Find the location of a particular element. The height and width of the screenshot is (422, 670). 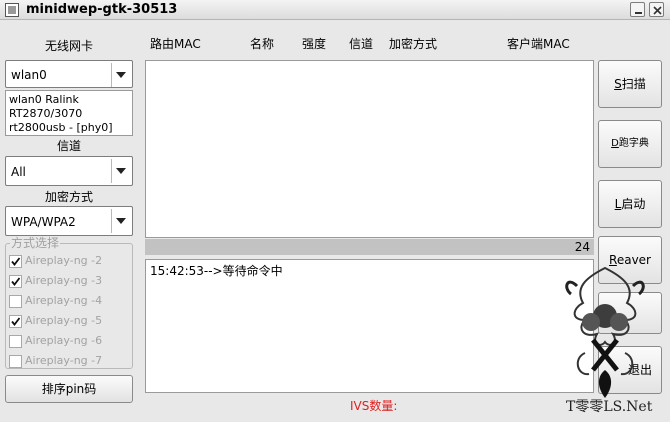

method-label: Aireplay-ng -3 is located at coordinates (64, 280).